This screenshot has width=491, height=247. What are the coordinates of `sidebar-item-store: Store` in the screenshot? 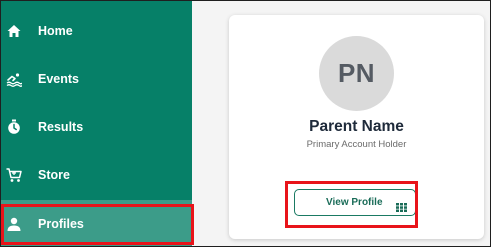 It's located at (96, 175).